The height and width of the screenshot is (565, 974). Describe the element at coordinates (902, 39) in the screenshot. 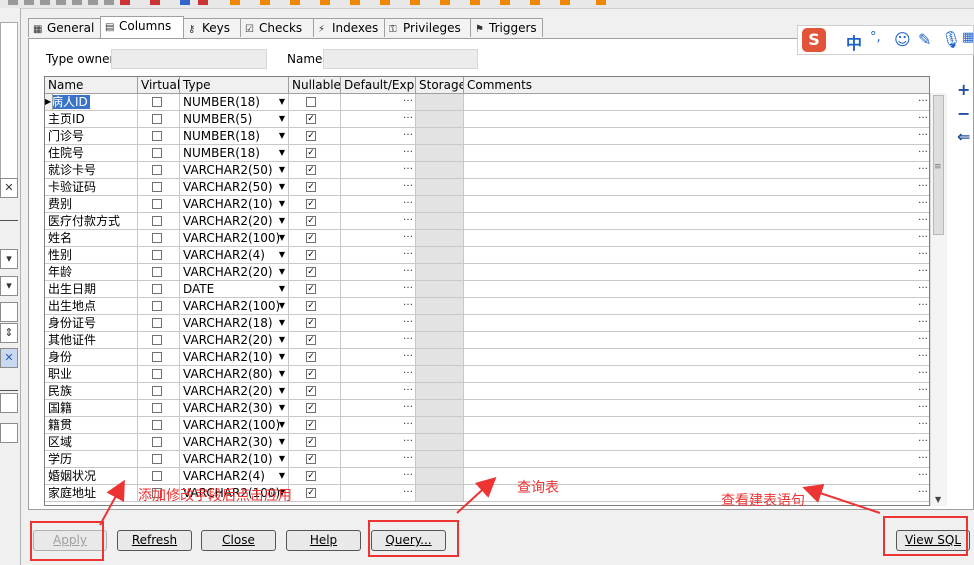

I see `emoji-icon: ☺` at that location.